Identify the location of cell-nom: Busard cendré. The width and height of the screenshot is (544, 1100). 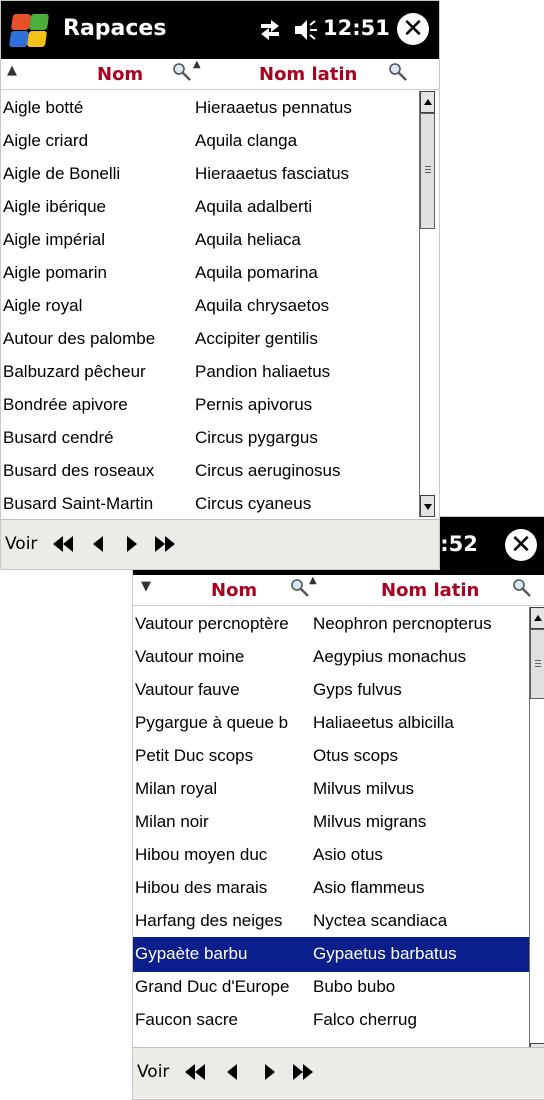
(58, 437).